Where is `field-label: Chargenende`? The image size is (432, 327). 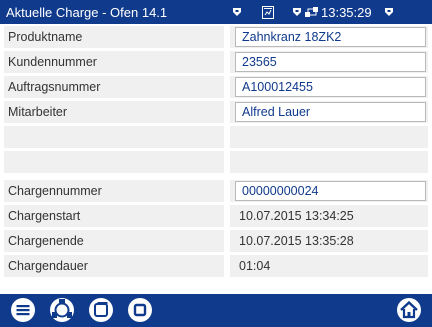 field-label: Chargenende is located at coordinates (46, 241).